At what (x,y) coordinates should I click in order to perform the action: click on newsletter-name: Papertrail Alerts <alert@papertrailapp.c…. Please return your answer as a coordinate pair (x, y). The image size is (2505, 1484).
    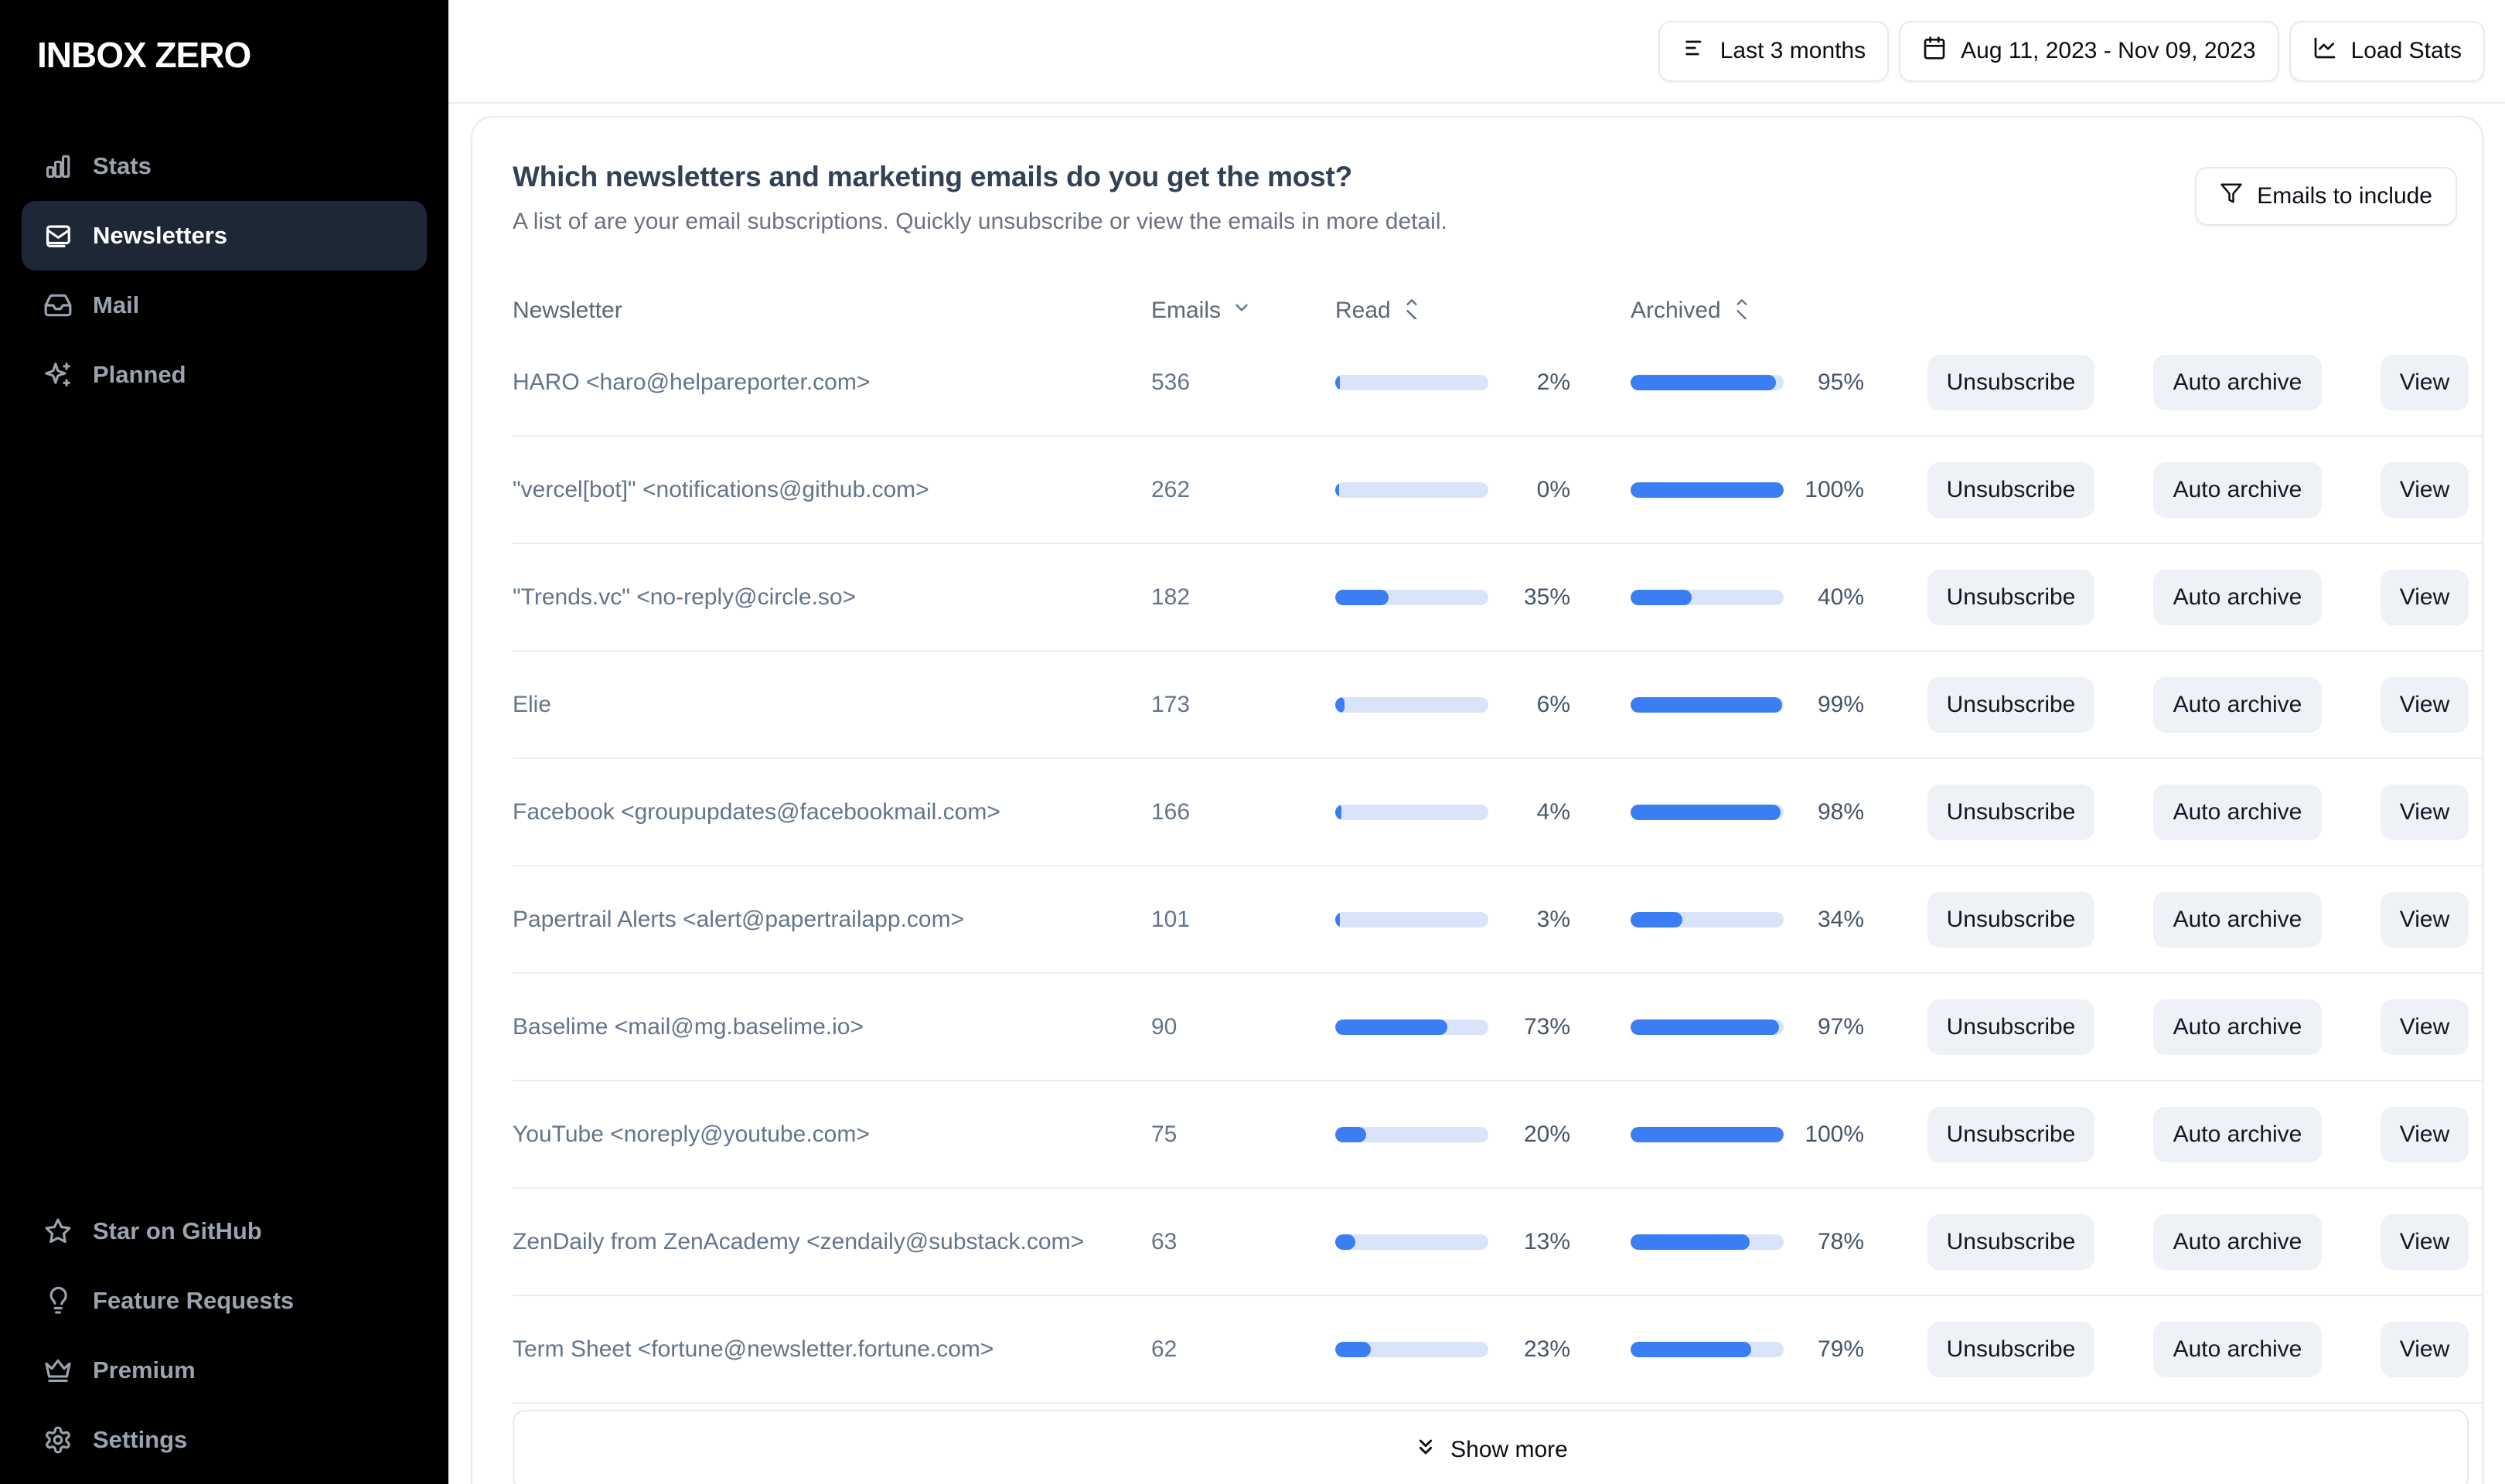
    Looking at the image, I should click on (739, 919).